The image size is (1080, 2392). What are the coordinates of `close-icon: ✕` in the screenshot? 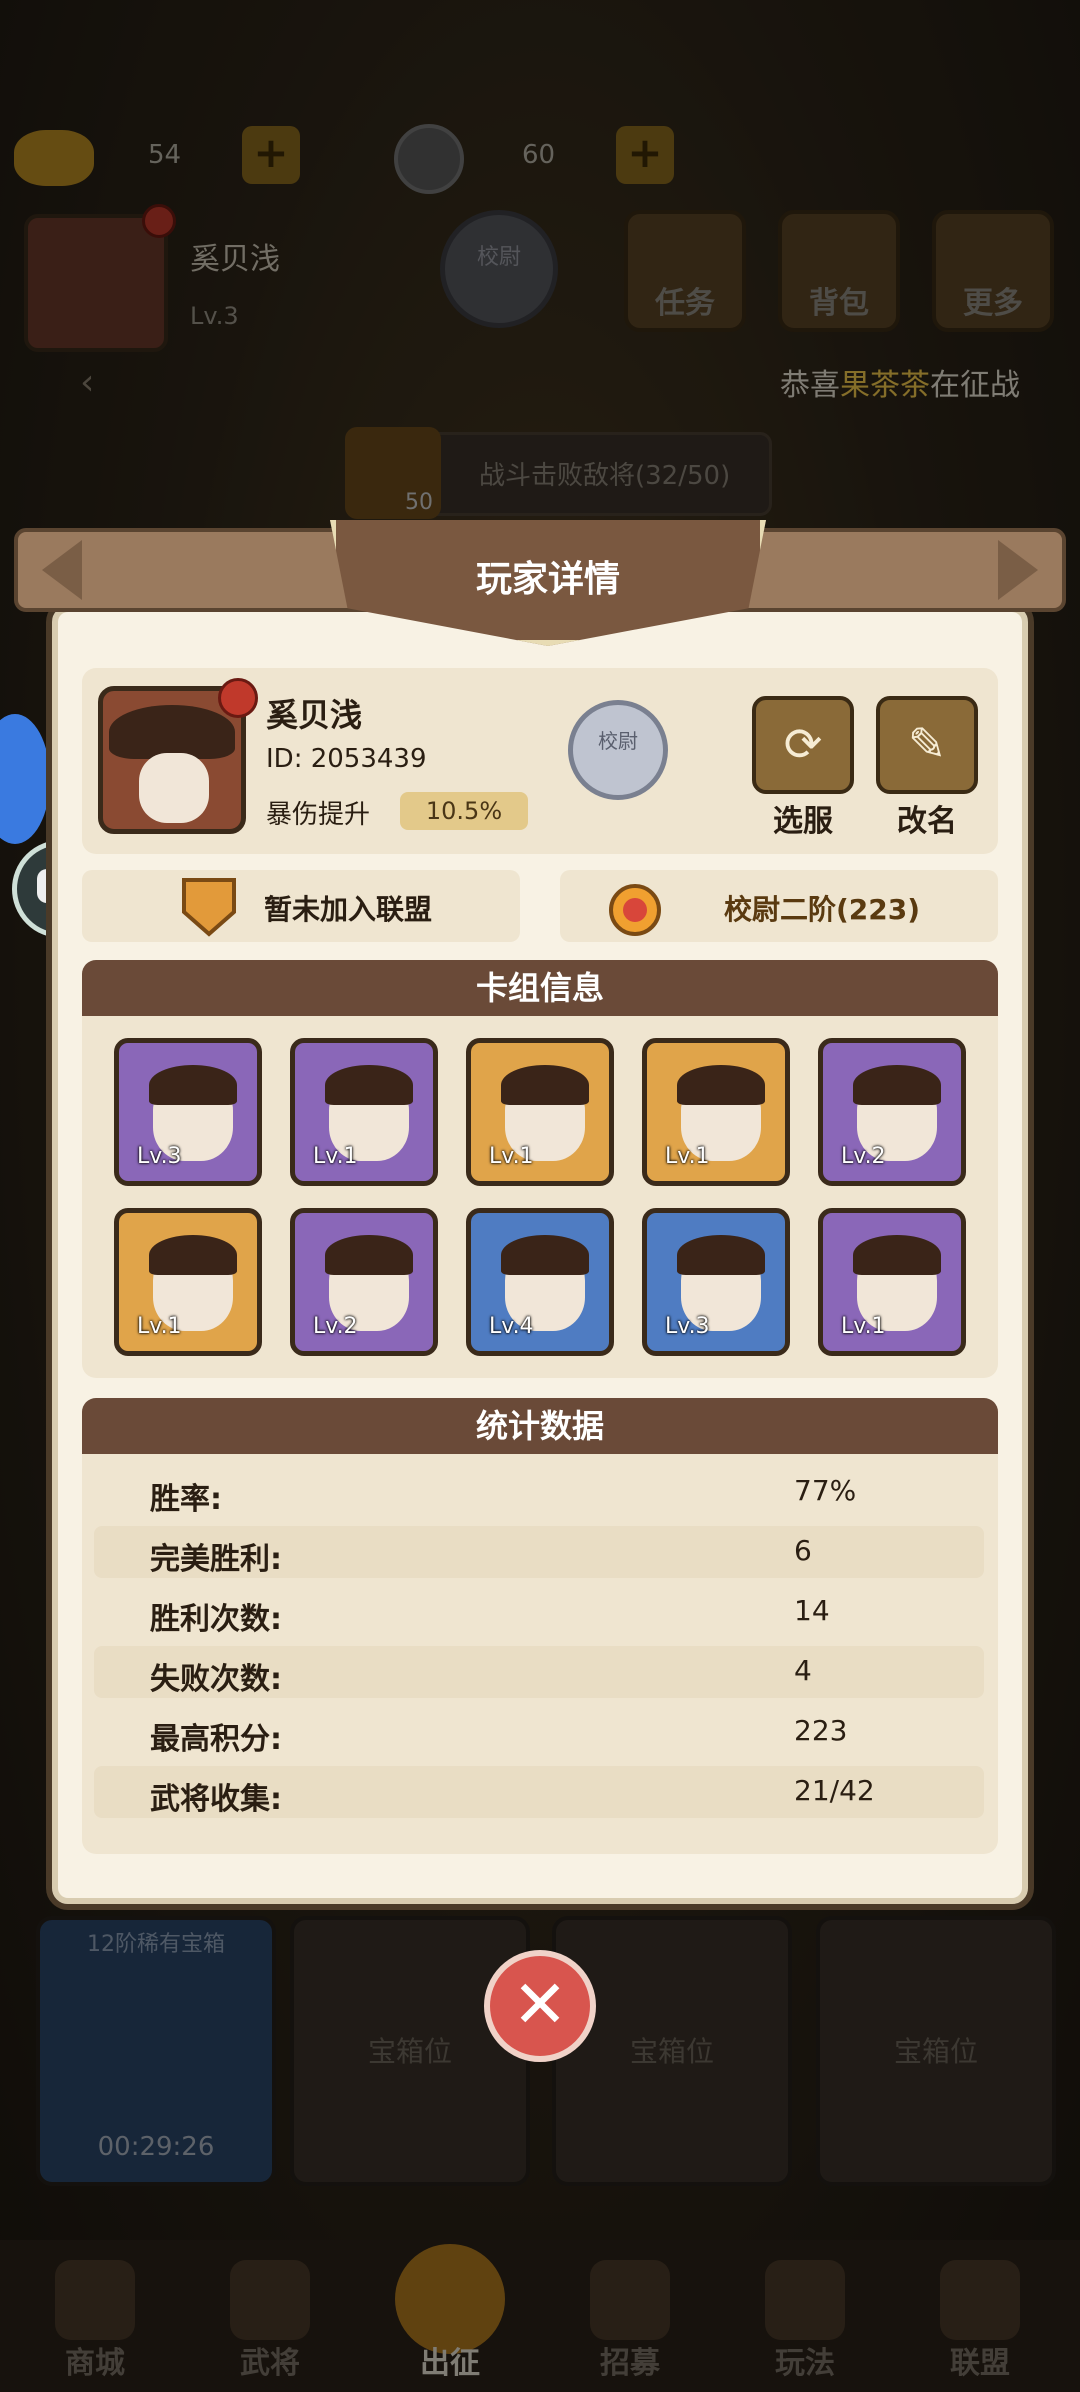 It's located at (540, 2004).